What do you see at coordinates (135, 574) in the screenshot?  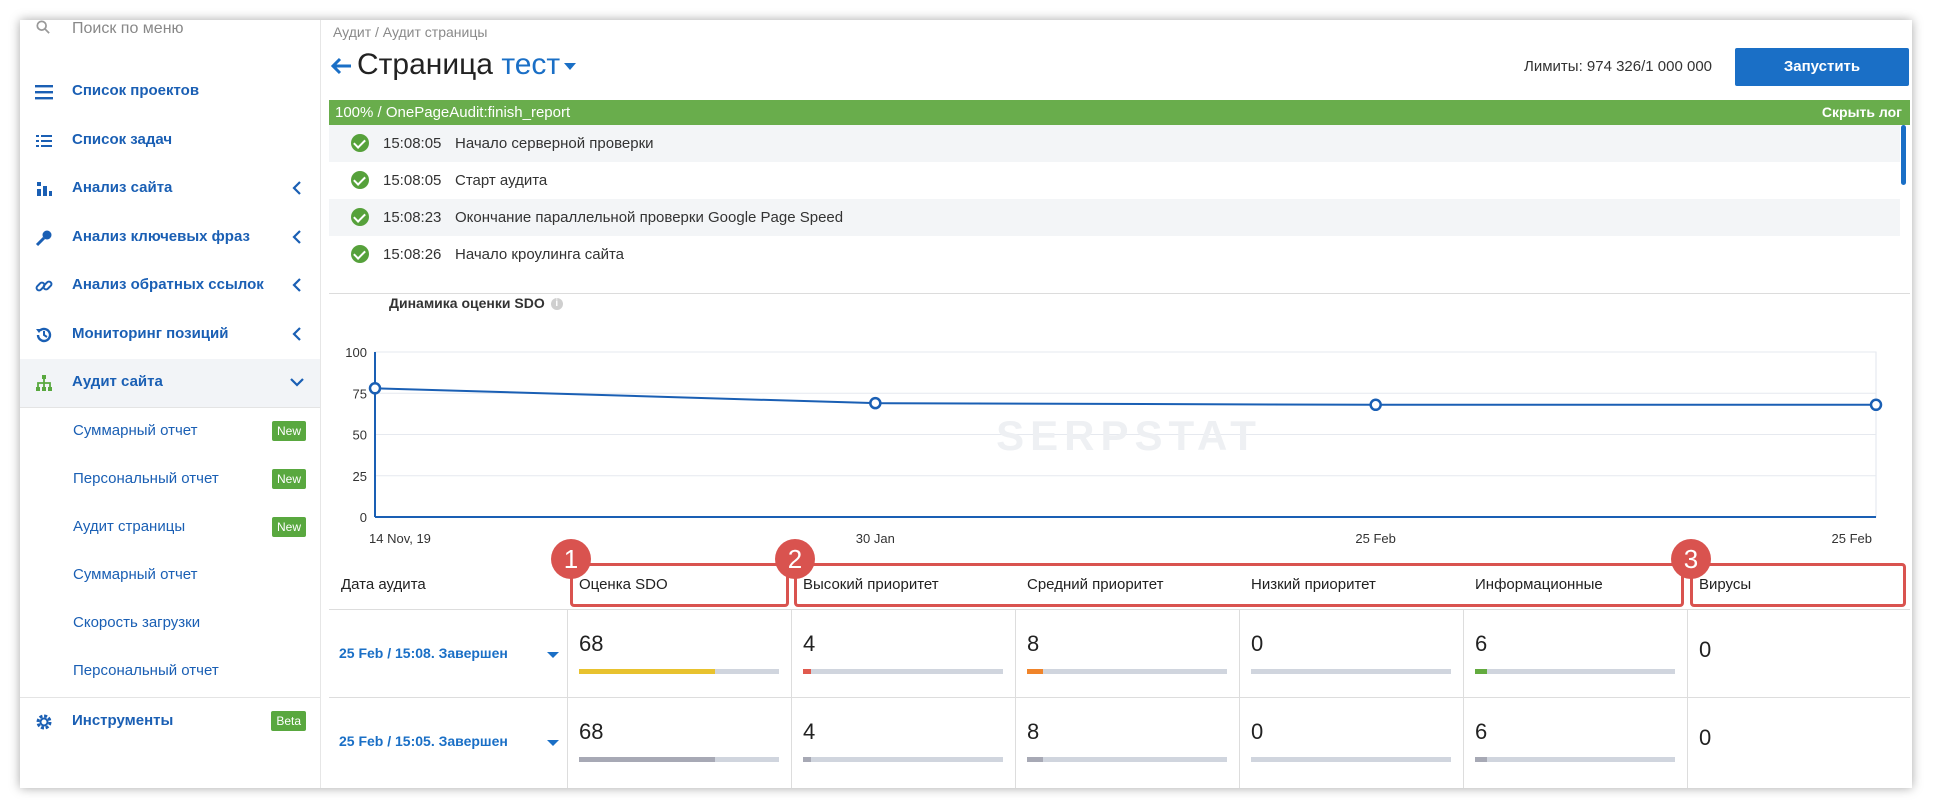 I see `sidebar-subitem-label: Суммарный отчет` at bounding box center [135, 574].